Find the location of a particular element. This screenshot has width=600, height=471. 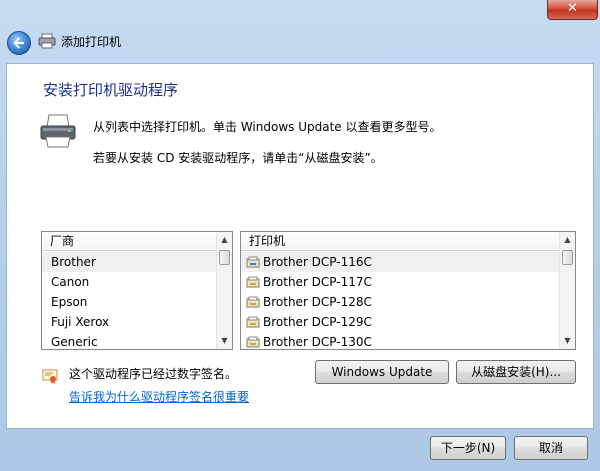

cancel-button: 取消 is located at coordinates (551, 448).